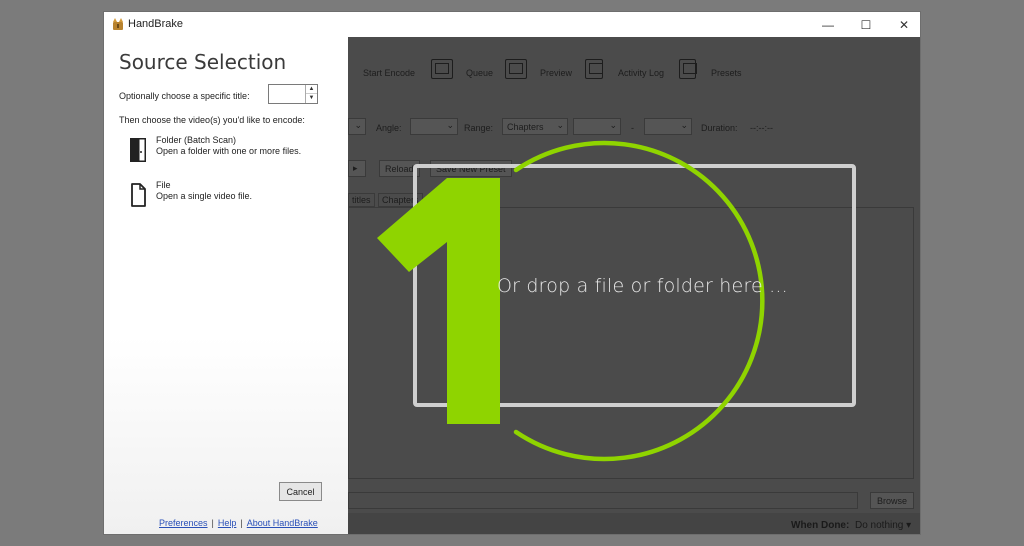 The height and width of the screenshot is (546, 1024). What do you see at coordinates (639, 301) in the screenshot?
I see `highlight-ring` at bounding box center [639, 301].